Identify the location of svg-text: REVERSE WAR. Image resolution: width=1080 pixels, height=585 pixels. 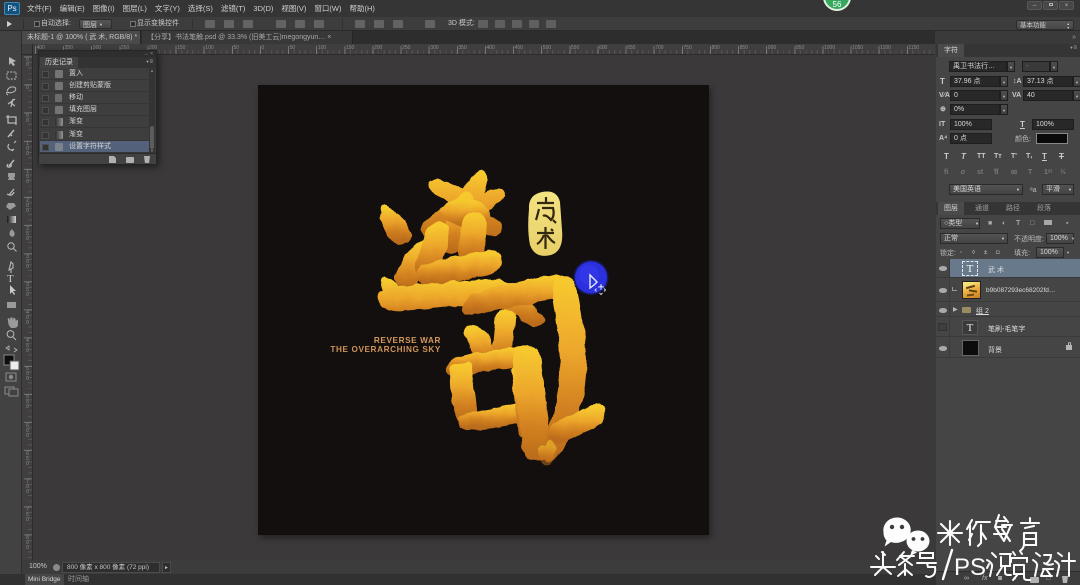
(407, 340).